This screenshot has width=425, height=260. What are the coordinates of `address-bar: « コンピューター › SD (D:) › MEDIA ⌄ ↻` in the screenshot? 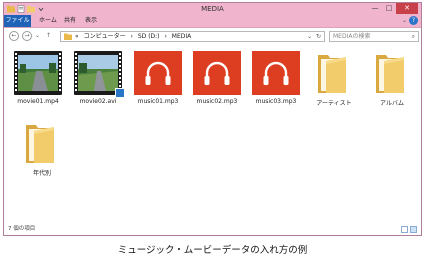 It's located at (192, 36).